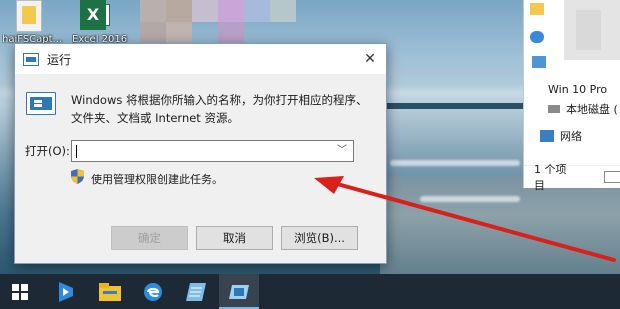  I want to click on explorer-item-label: Win 10 Pro, so click(578, 89).